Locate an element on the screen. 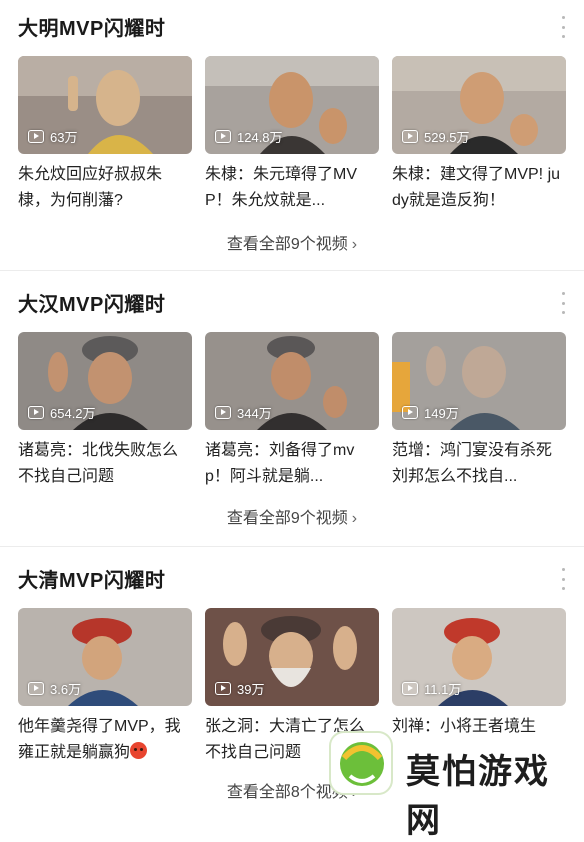 The height and width of the screenshot is (842, 584). video-thumbnail: 149万 is located at coordinates (479, 381).